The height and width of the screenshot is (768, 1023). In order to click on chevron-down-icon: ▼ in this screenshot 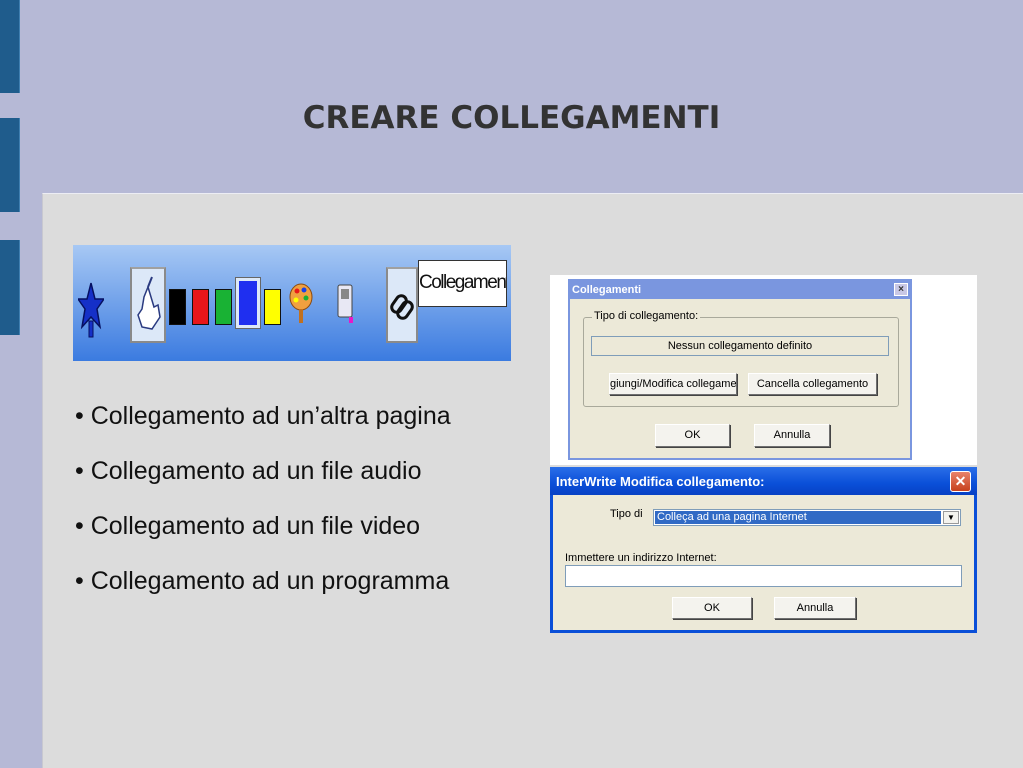, I will do `click(951, 517)`.